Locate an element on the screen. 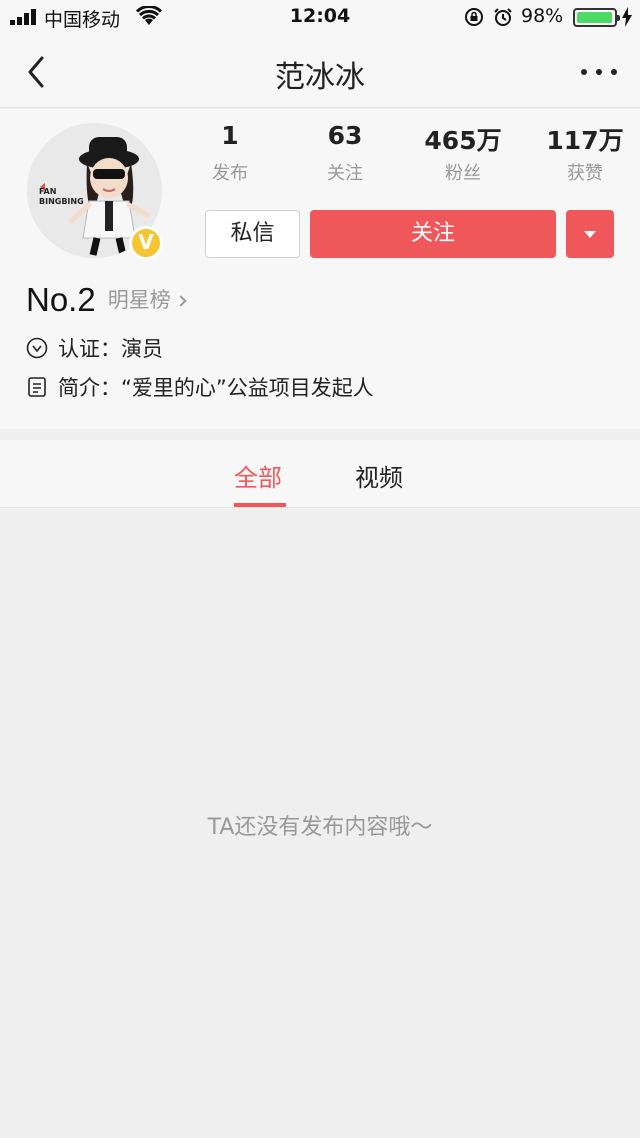 The width and height of the screenshot is (640, 1138). star-ranking-link: No.2 明星榜 is located at coordinates (106, 301).